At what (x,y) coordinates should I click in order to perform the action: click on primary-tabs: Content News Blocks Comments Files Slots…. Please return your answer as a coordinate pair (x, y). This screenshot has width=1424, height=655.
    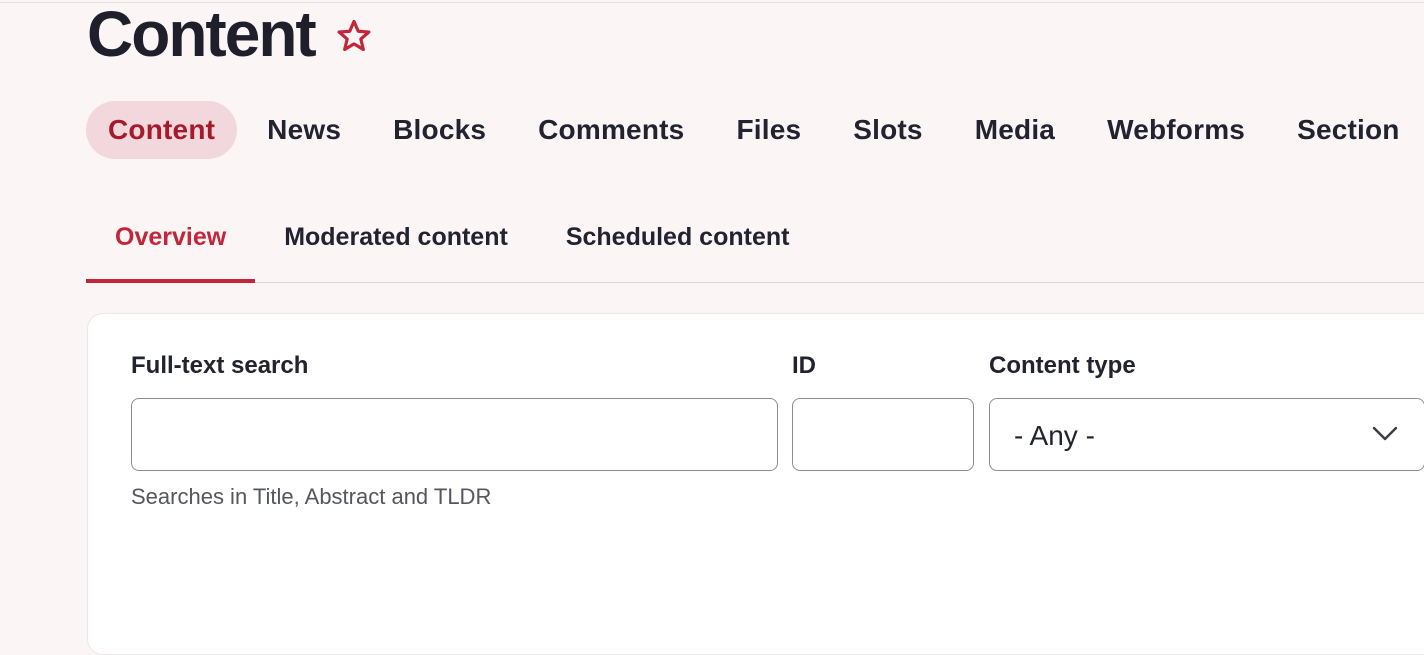
    Looking at the image, I should click on (755, 130).